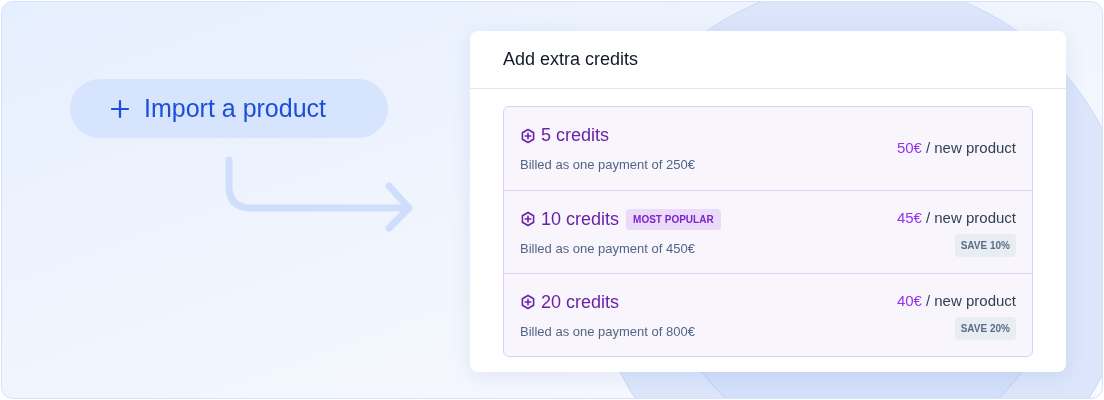 Image resolution: width=1104 pixels, height=400 pixels. Describe the element at coordinates (580, 302) in the screenshot. I see `plan-name: 20 credits` at that location.